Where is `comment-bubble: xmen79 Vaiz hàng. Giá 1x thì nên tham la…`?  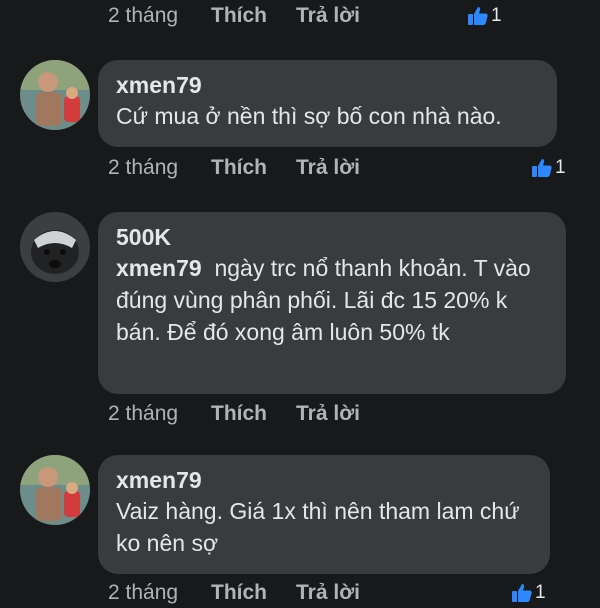
comment-bubble: xmen79 Vaiz hàng. Giá 1x thì nên tham la… is located at coordinates (324, 514).